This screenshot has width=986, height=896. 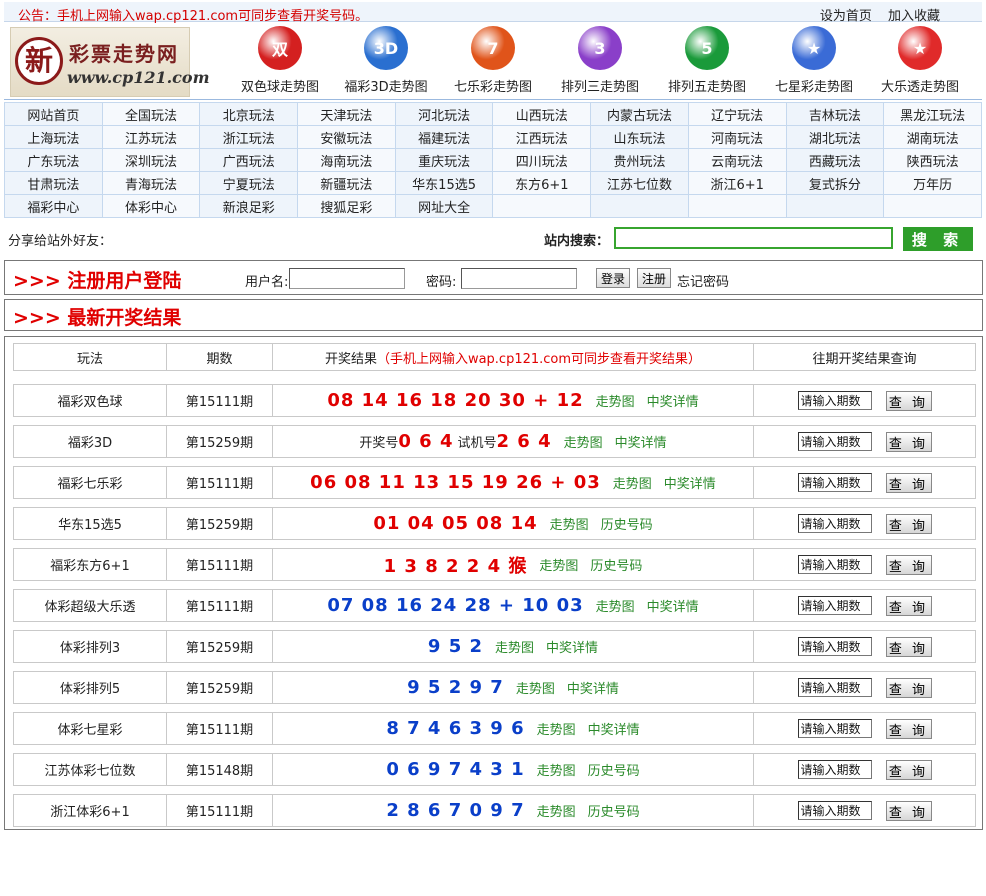 I want to click on lottery-link: 7 七乐彩走势图, so click(x=493, y=60).